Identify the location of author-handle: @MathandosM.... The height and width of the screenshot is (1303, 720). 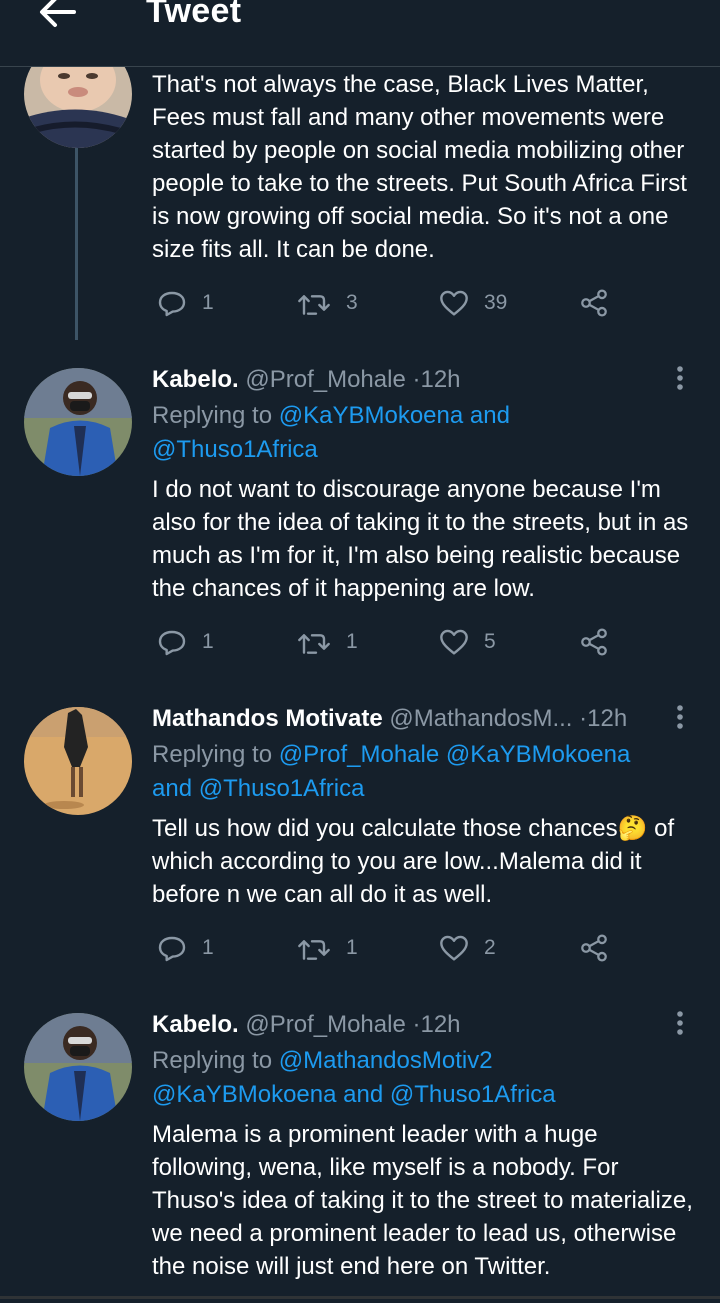
(480, 718).